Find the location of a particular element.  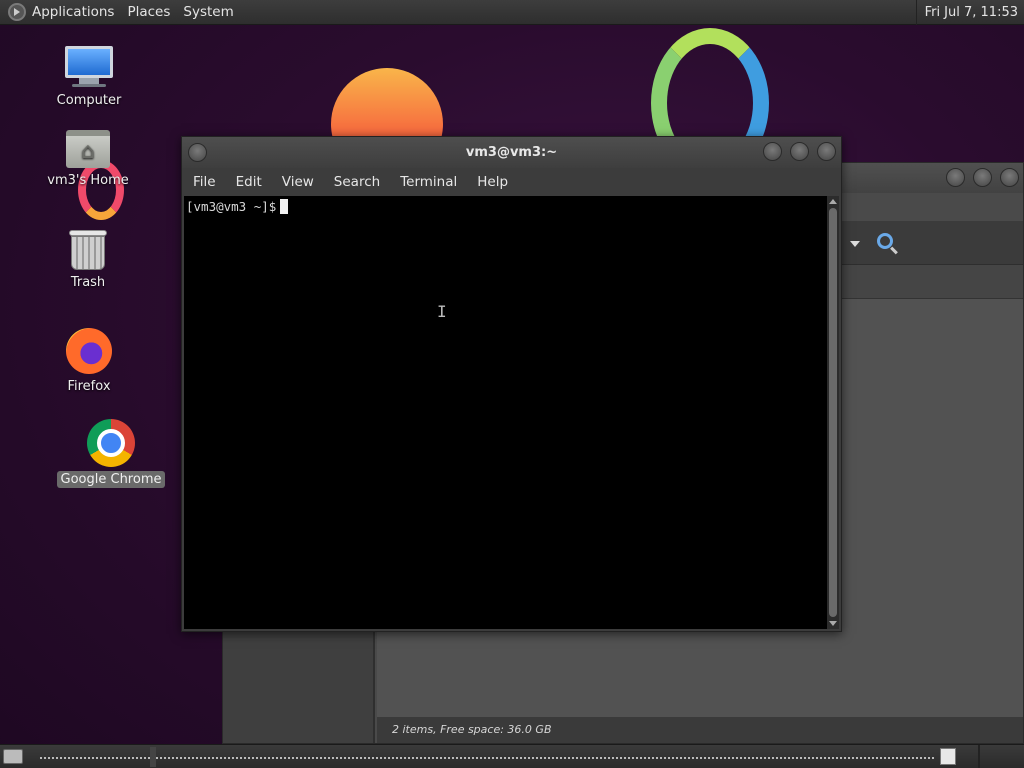

home-folder-icon: ⌂ is located at coordinates (88, 149).